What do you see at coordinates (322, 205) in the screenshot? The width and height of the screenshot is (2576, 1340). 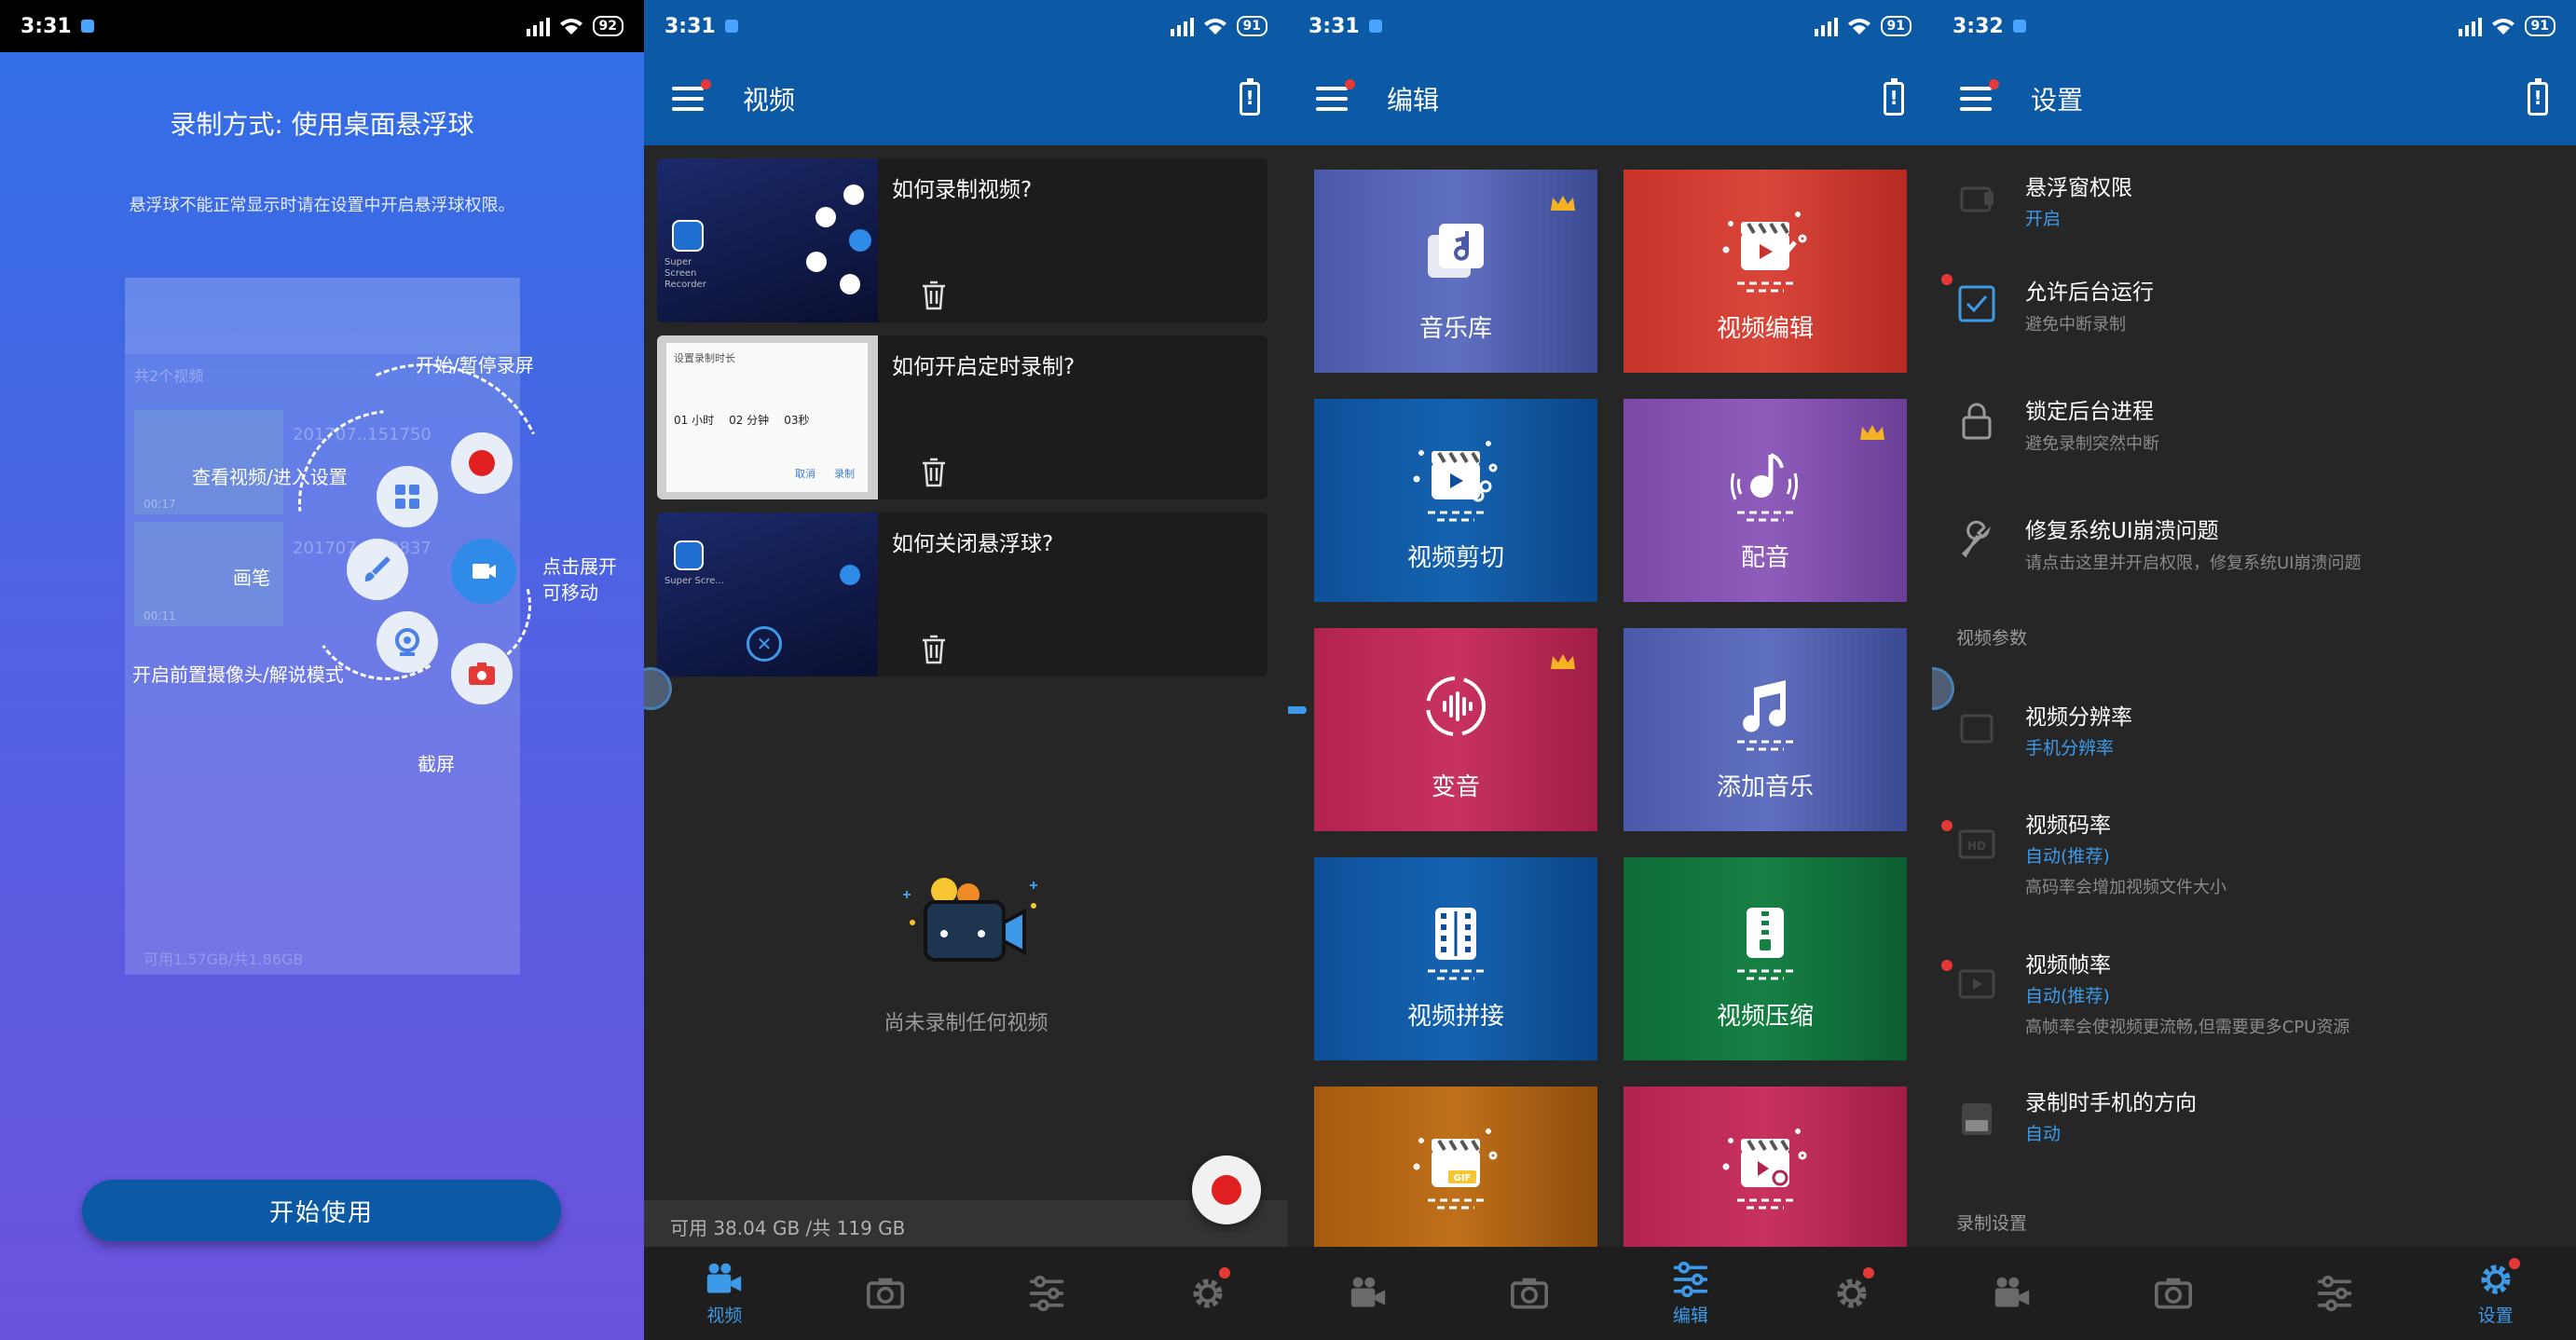 I see `page-subtitle: 悬浮球不能正常显示时请在设置中开启悬浮球权限。` at bounding box center [322, 205].